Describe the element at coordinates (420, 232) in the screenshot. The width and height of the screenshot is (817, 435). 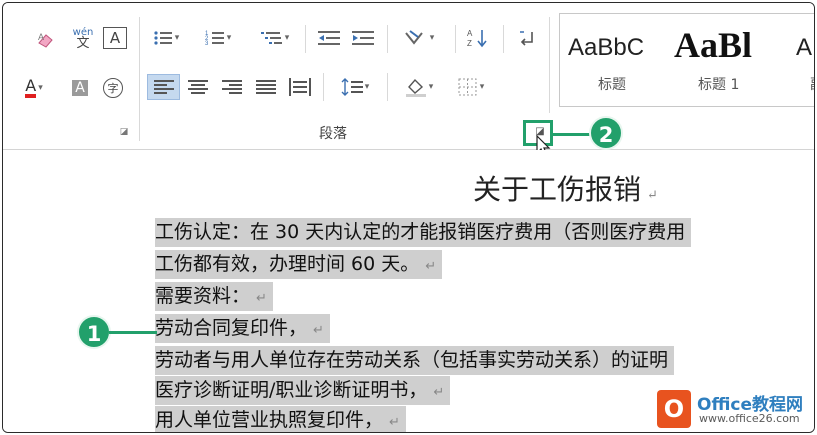
I see `line-text: 工伤认定：在 30 天内认定的才能报销医疗费用（否则医疗费用` at that location.